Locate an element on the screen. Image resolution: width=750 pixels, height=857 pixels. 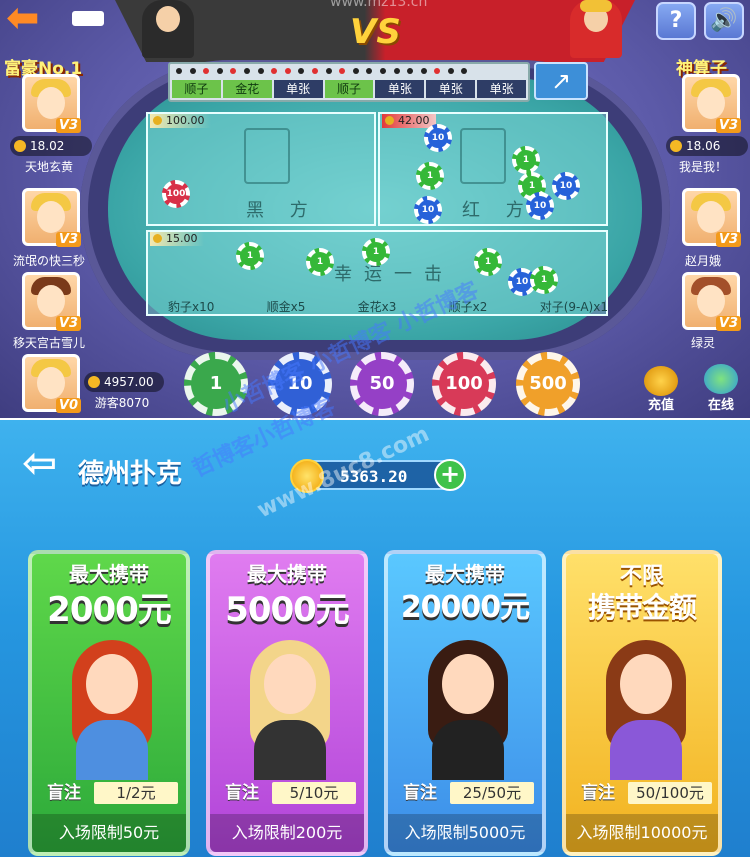
blind-bar: 盲注 50/100元 is located at coordinates (645, 793).